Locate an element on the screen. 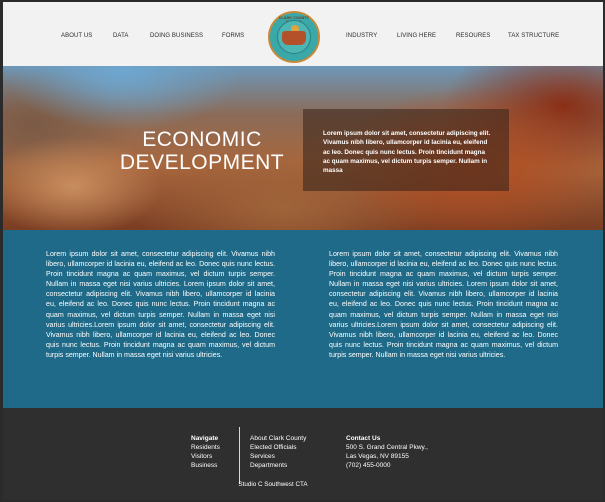  footer-navigate: Navigate Residents Visitors Business is located at coordinates (205, 453).